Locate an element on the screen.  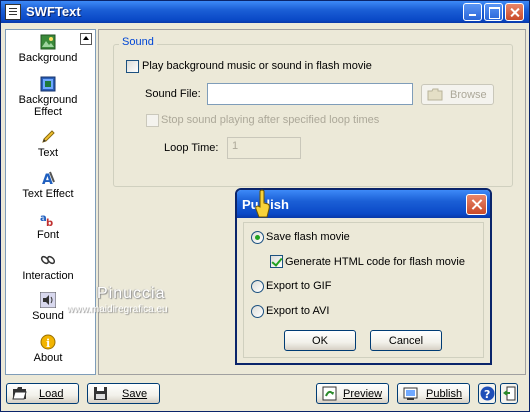
pencil-icon is located at coordinates (48, 136).